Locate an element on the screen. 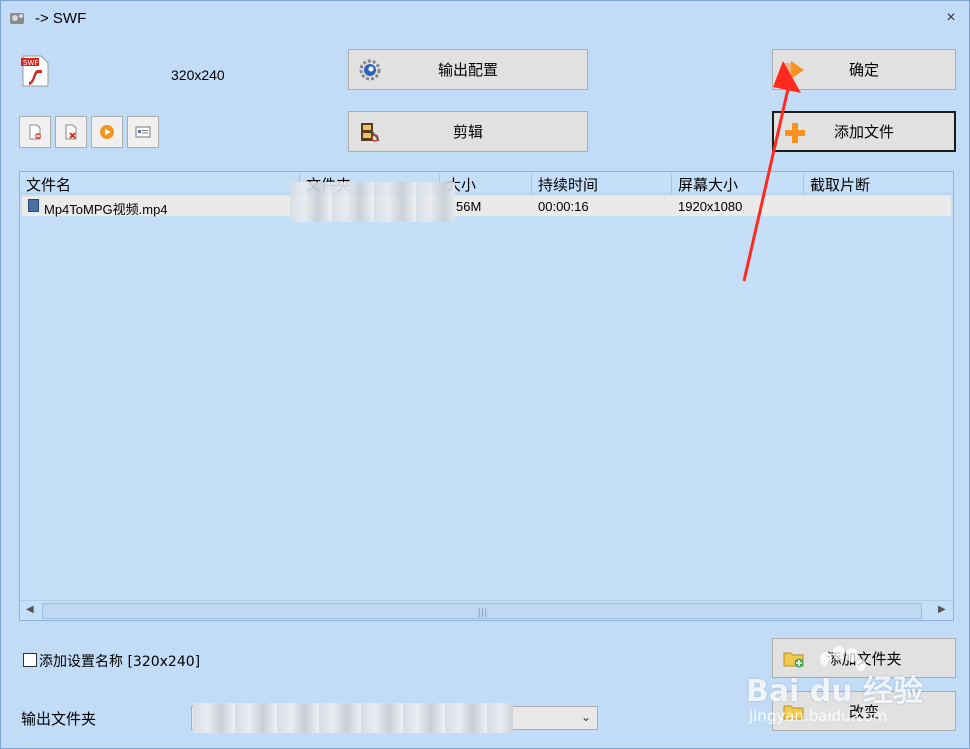 The width and height of the screenshot is (970, 749). remove-file-tool is located at coordinates (35, 132).